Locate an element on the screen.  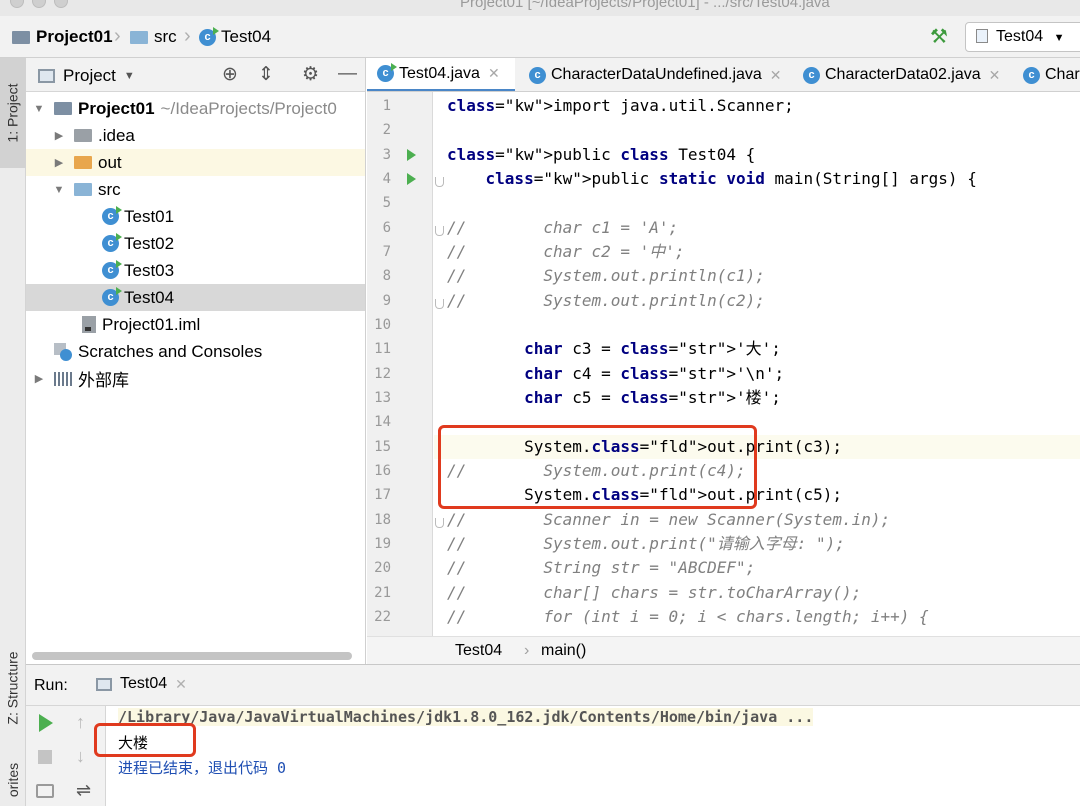
favorites-tool-tab-label: orites is located at coordinates (13, 780).